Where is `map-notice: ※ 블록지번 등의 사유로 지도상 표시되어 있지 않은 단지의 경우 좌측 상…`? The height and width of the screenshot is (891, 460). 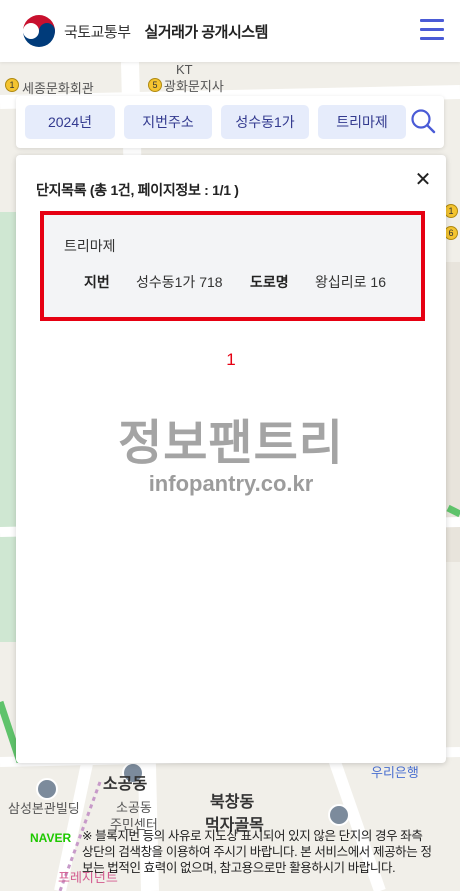 map-notice: ※ 블록지번 등의 사유로 지도상 표시되어 있지 않은 단지의 경우 좌측 상… is located at coordinates (257, 852).